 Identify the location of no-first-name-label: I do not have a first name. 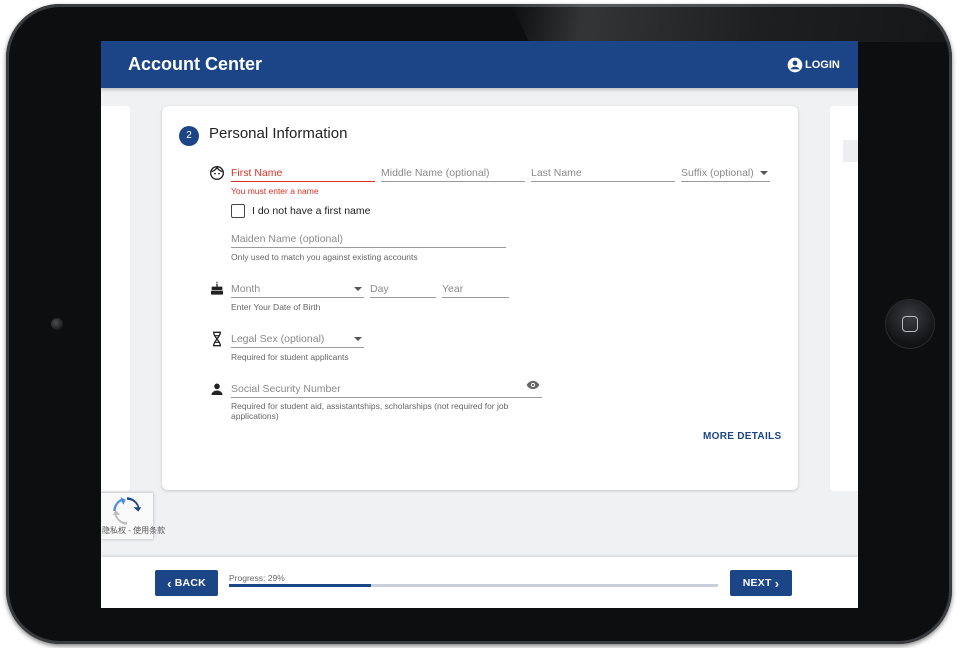
(311, 211).